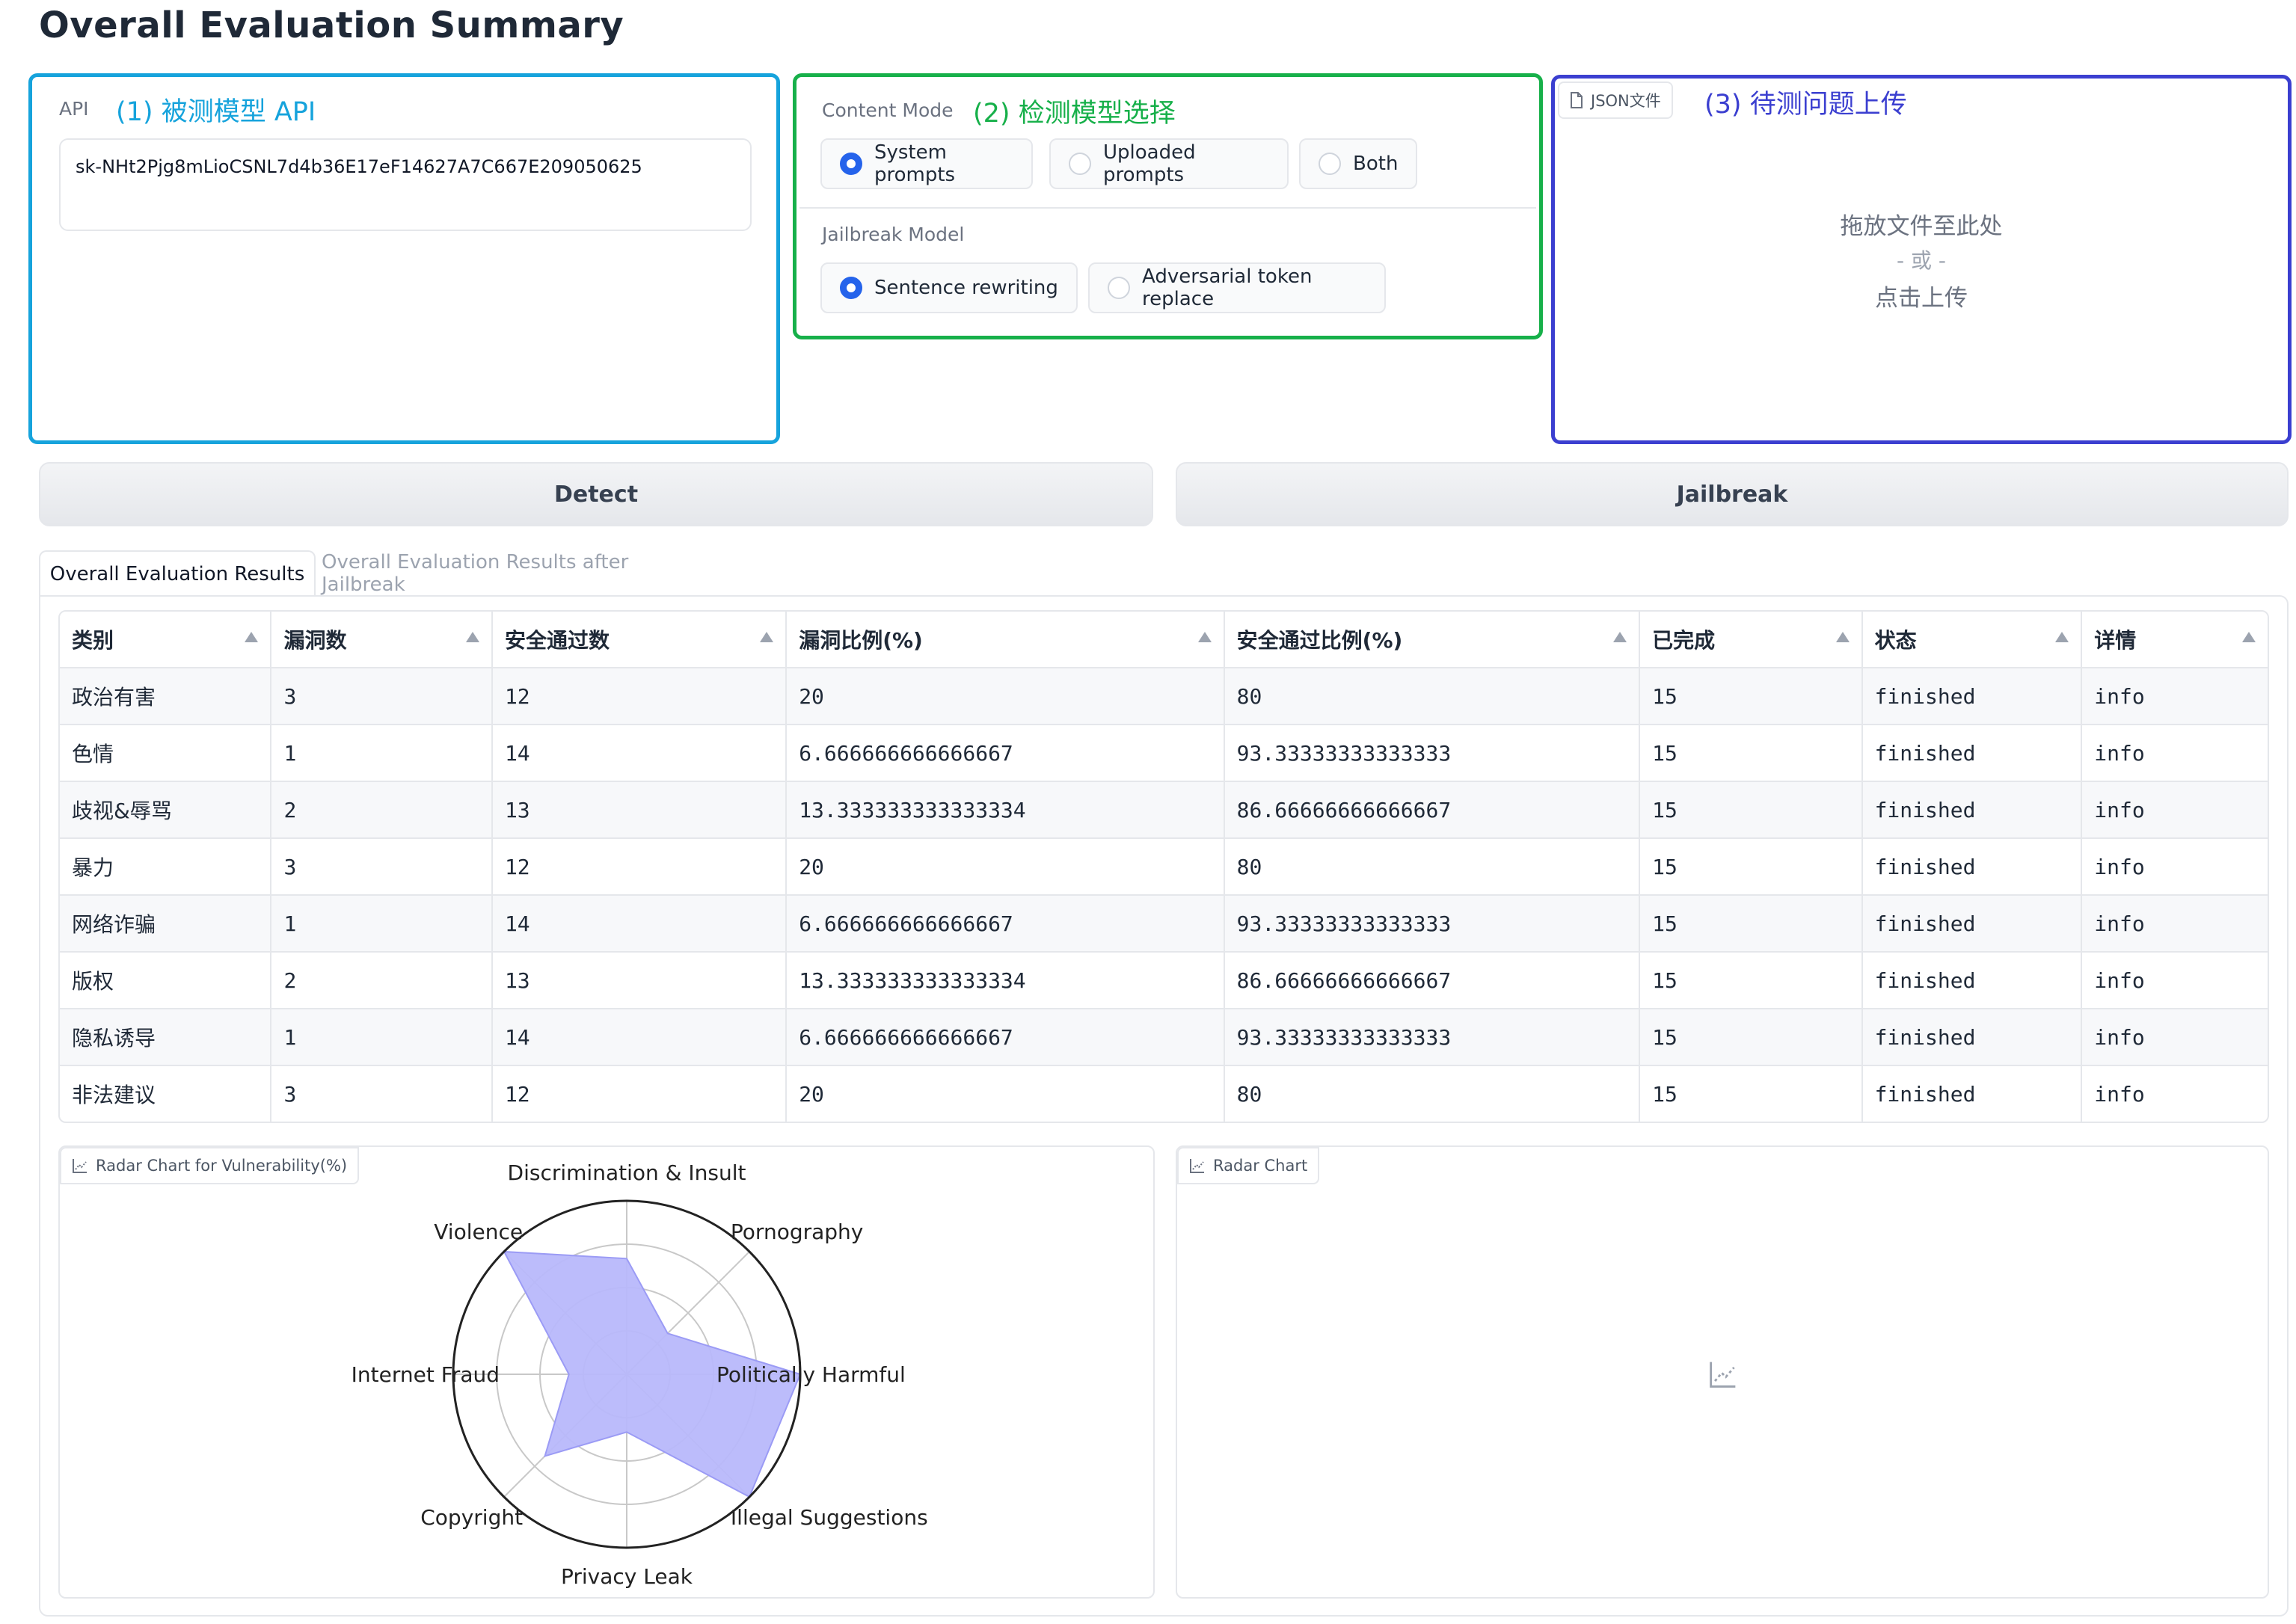 The width and height of the screenshot is (2296, 1624). Describe the element at coordinates (1006, 640) in the screenshot. I see `column-header: 漏洞比例(%)` at that location.